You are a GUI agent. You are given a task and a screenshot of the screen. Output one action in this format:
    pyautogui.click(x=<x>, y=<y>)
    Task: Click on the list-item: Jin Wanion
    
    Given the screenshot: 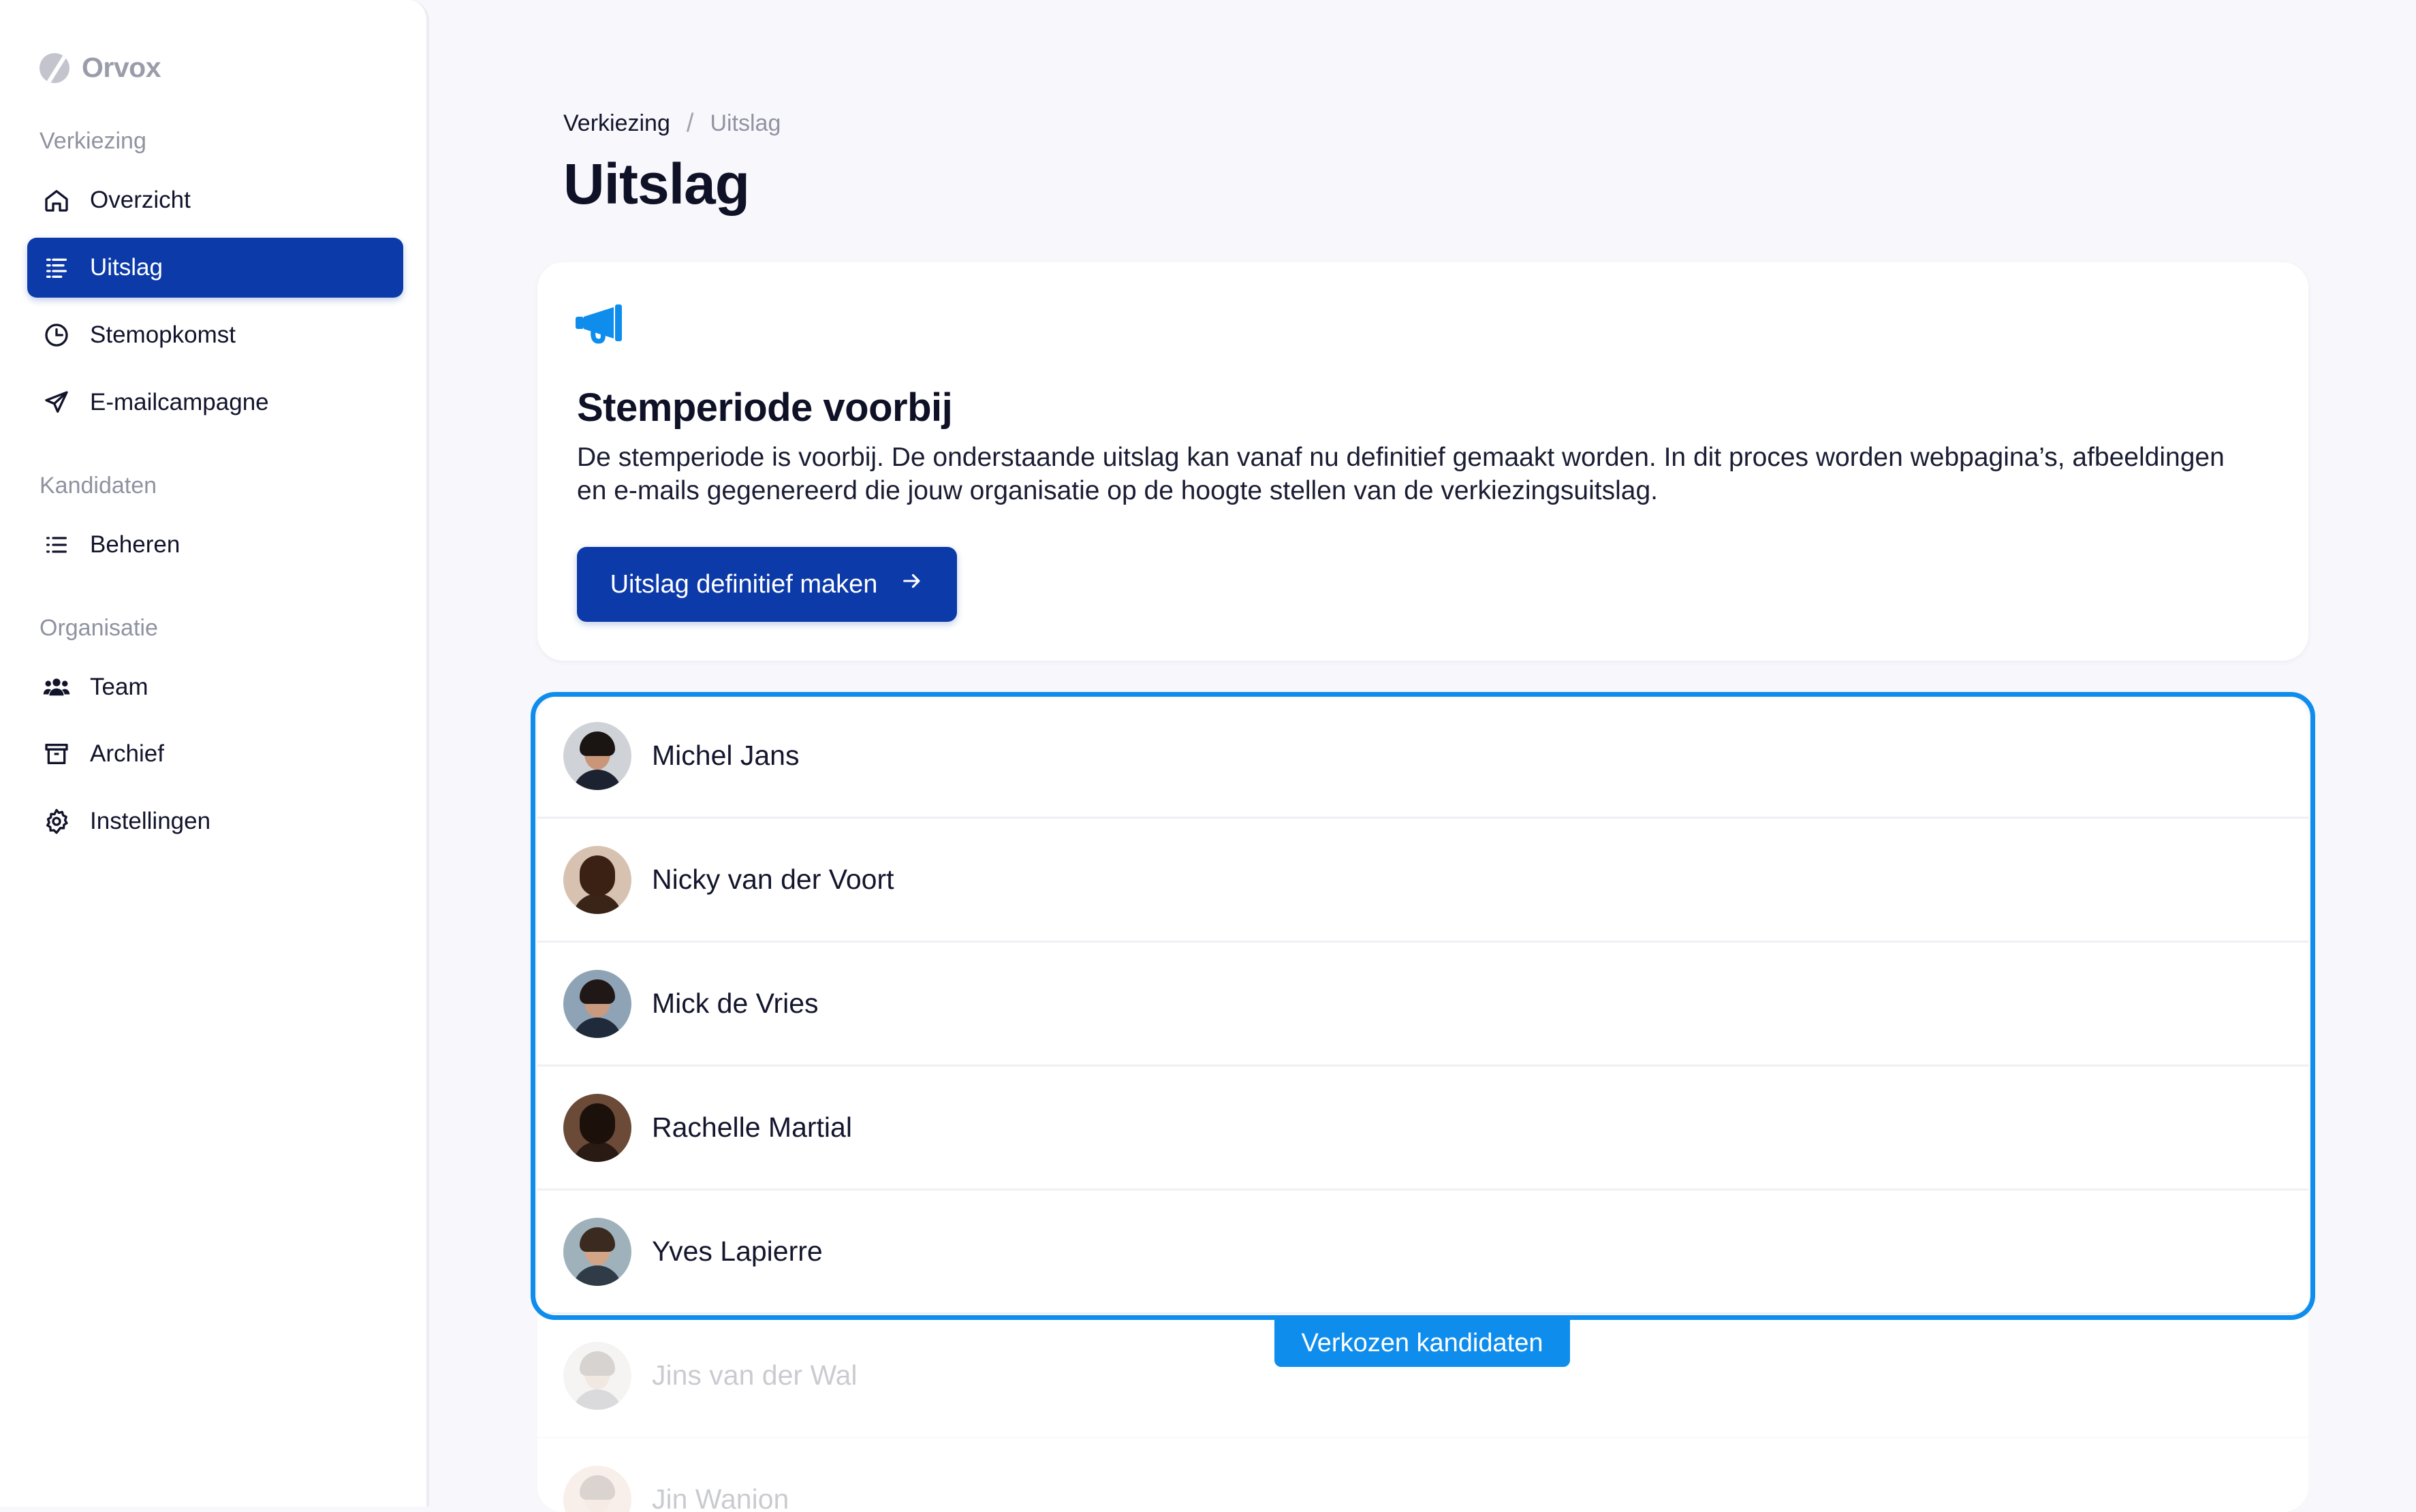 What is the action you would take?
    pyautogui.click(x=1422, y=1475)
    